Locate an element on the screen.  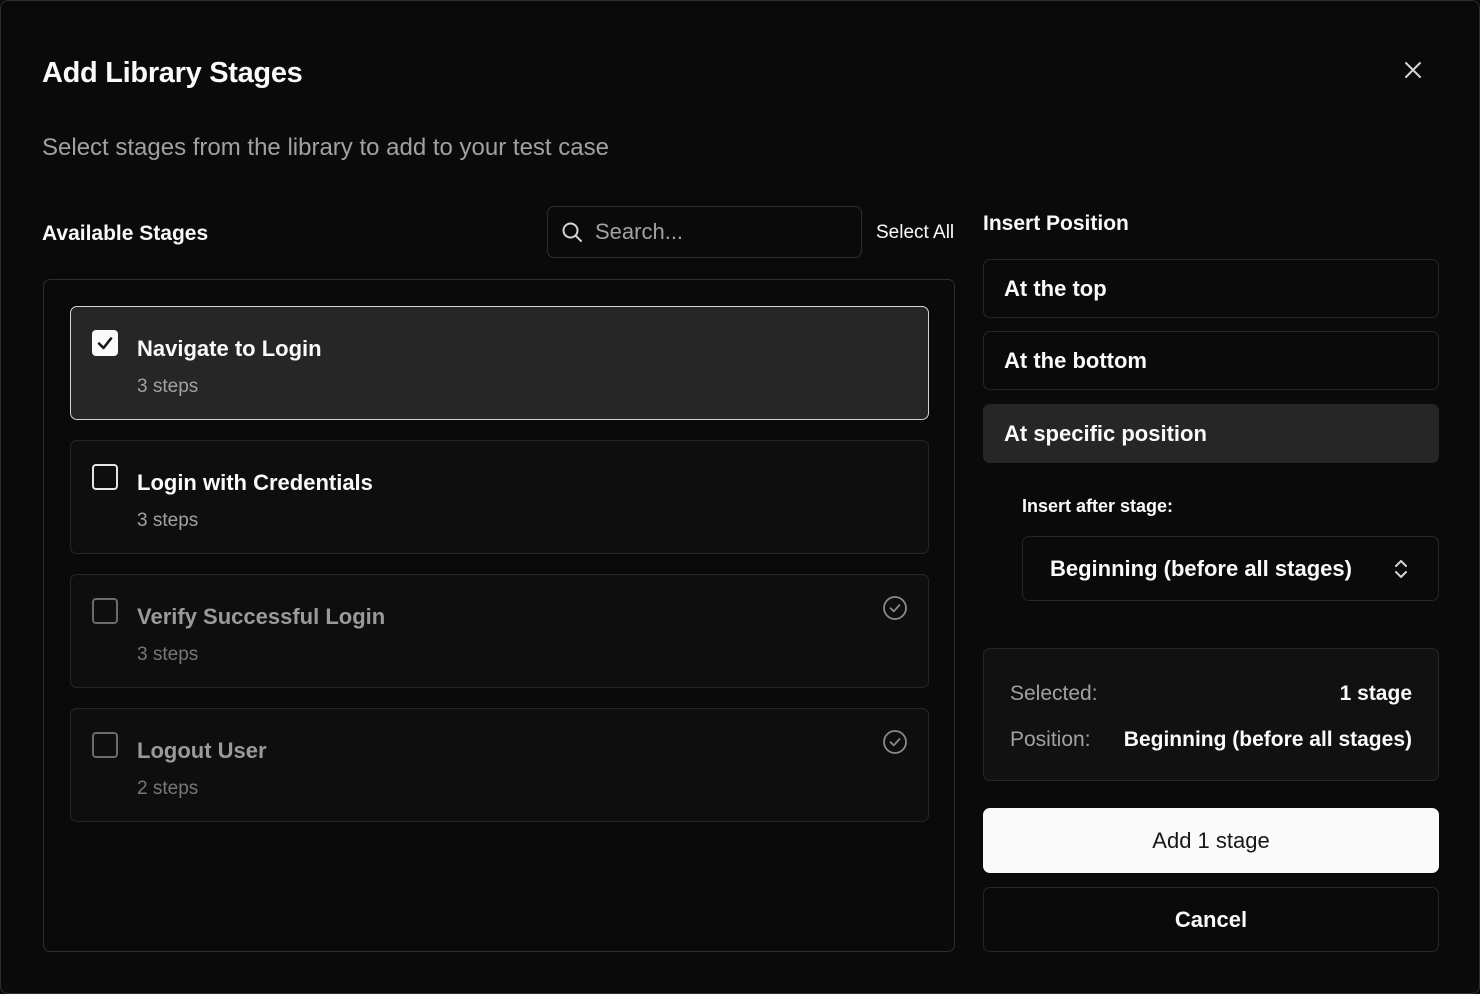
close-icon is located at coordinates (1413, 70).